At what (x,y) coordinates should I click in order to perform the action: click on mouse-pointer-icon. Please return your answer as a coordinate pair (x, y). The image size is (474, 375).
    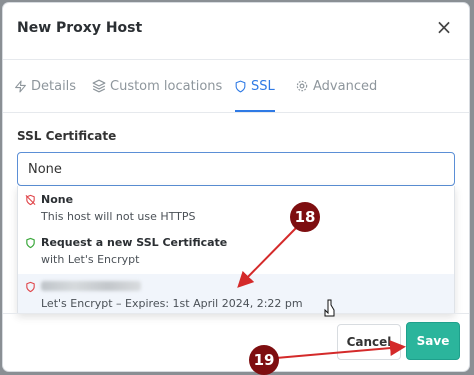
    Looking at the image, I should click on (329, 308).